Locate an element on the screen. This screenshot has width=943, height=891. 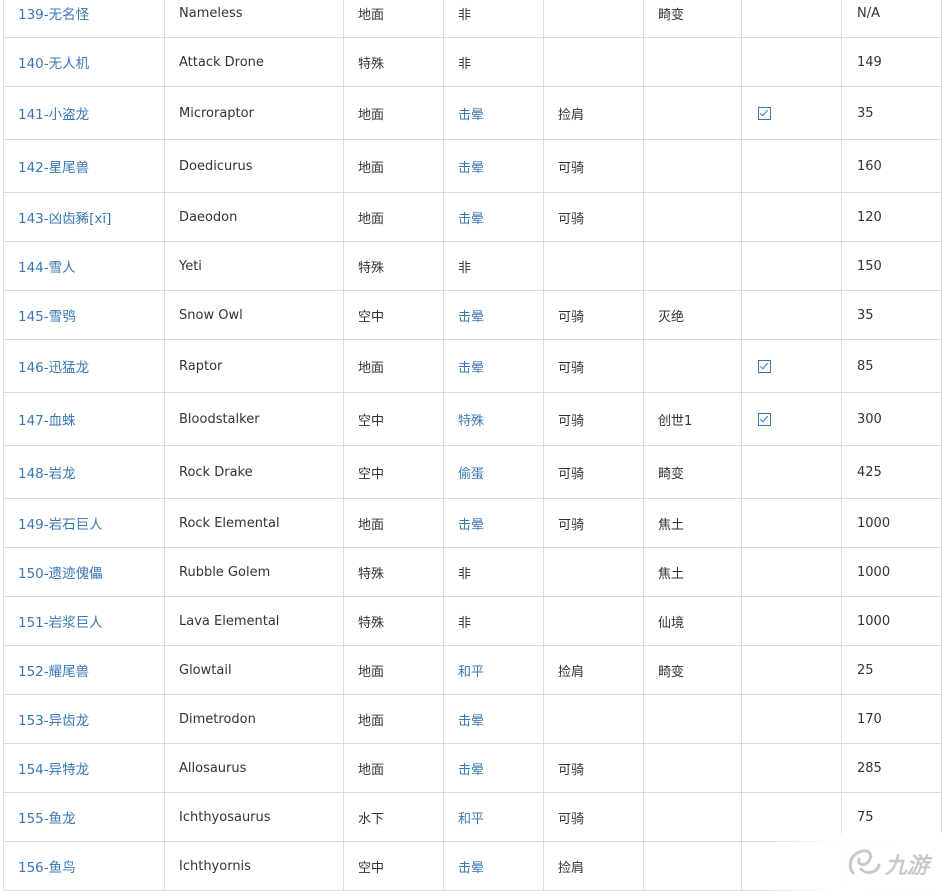
creature-id-link: 140-无人机 is located at coordinates (84, 62).